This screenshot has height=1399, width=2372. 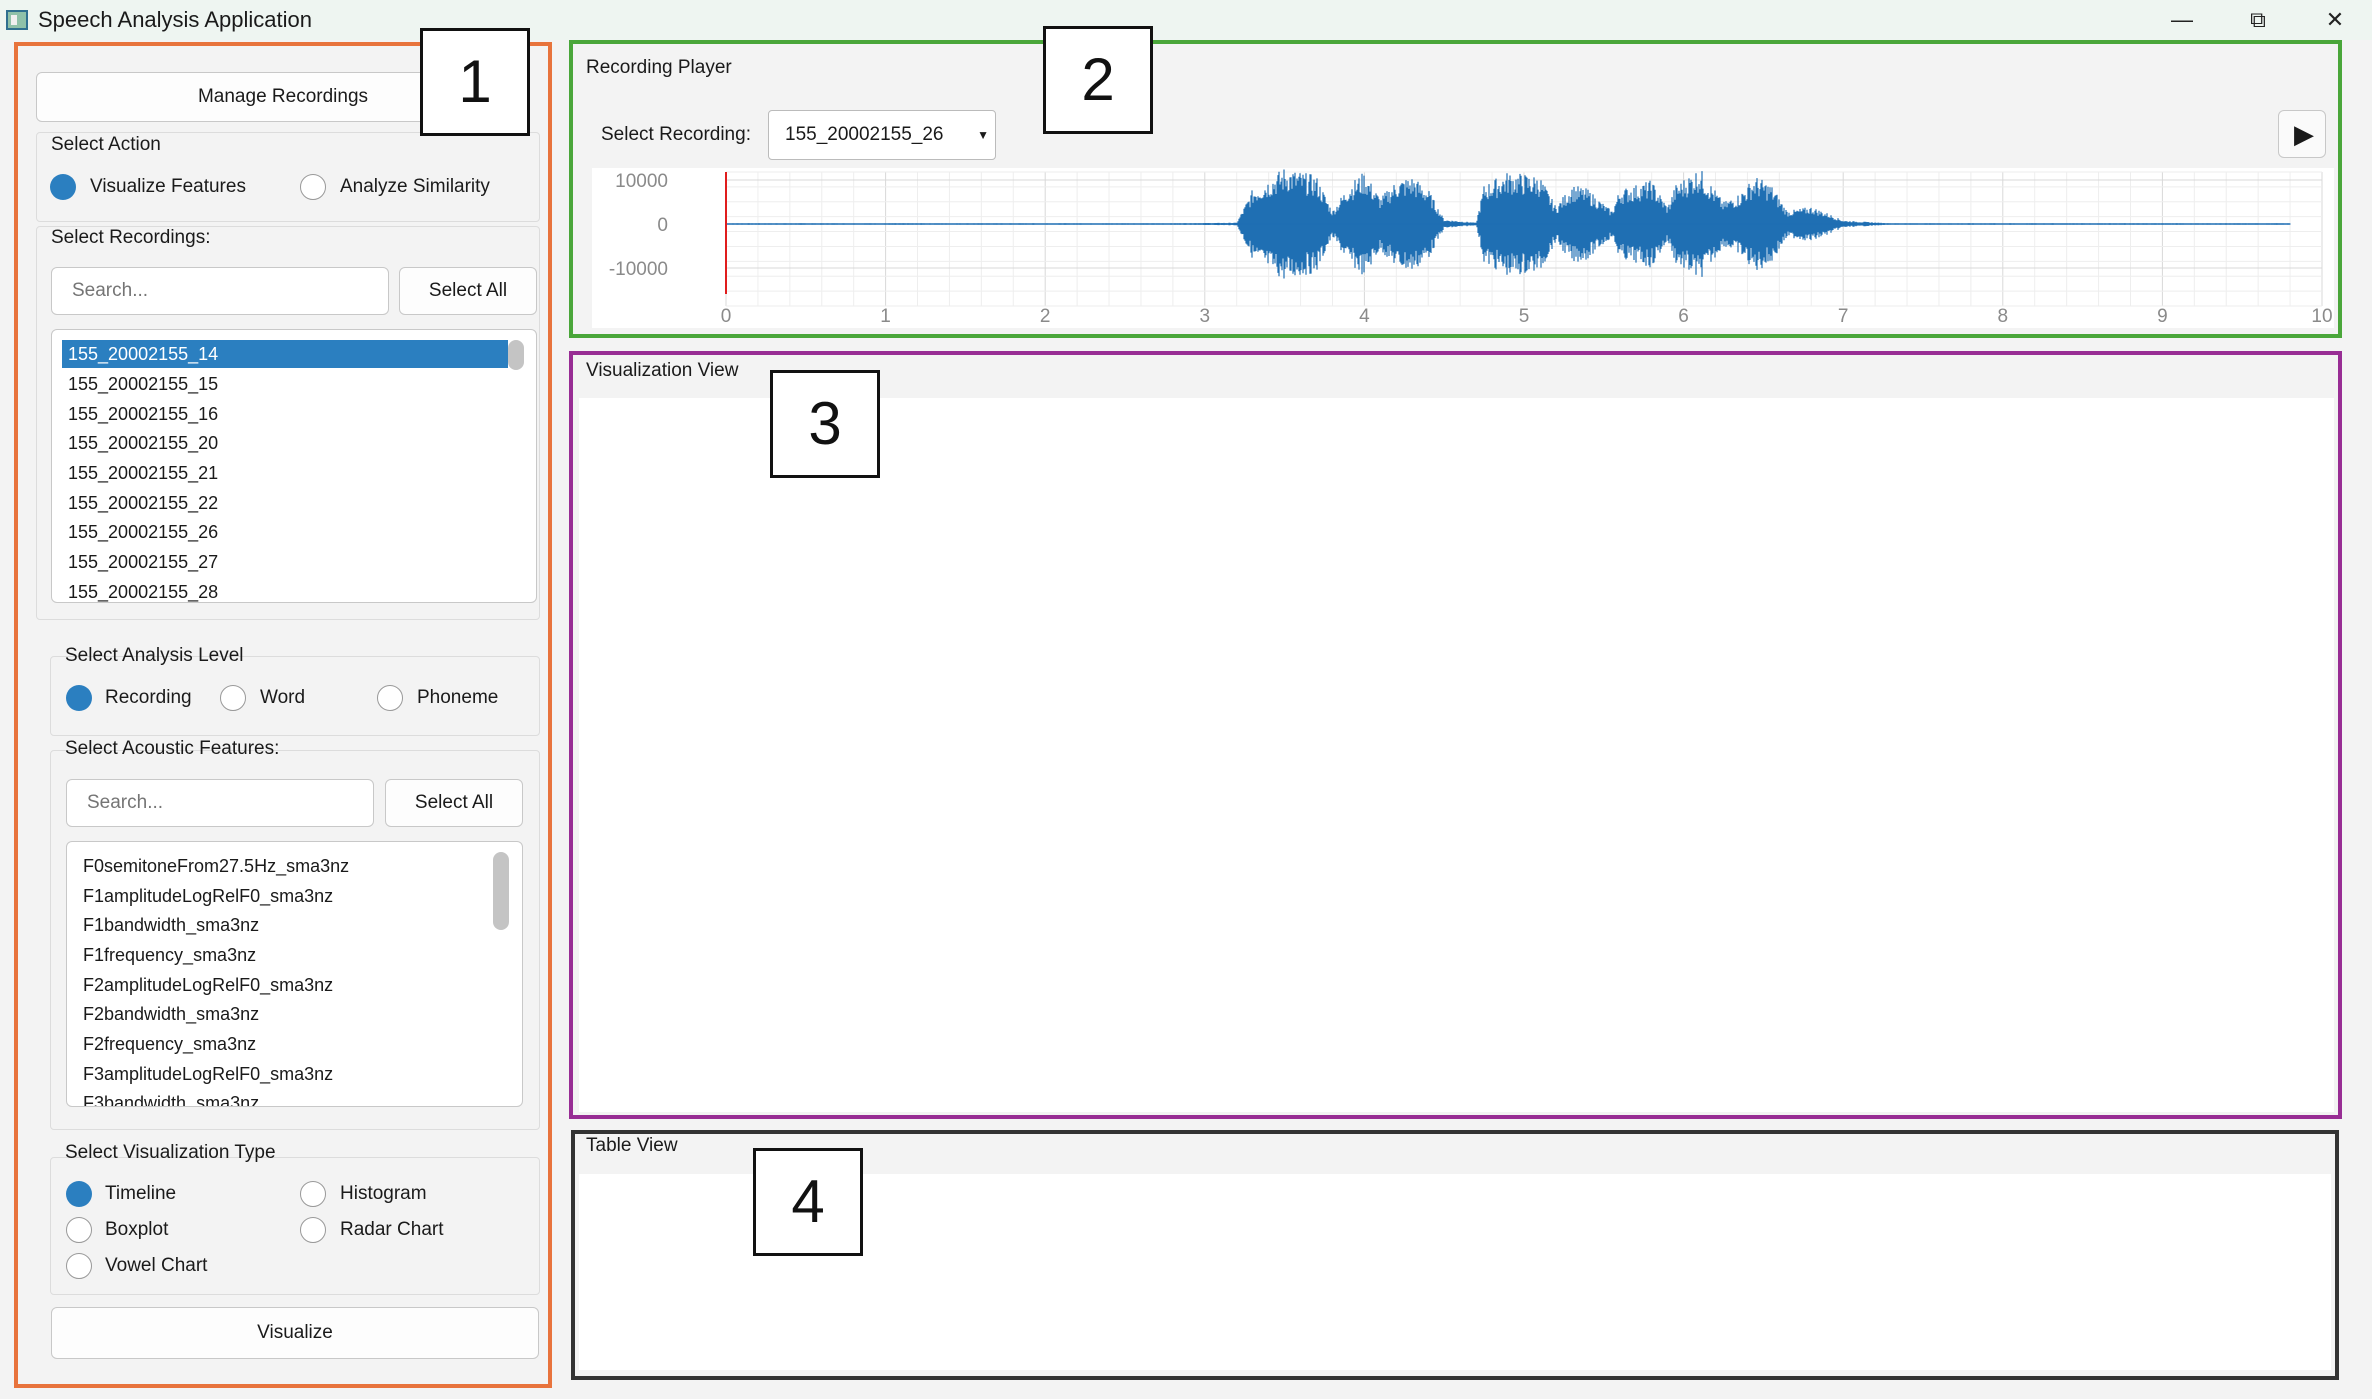 What do you see at coordinates (1186, 20) in the screenshot?
I see `title-bar` at bounding box center [1186, 20].